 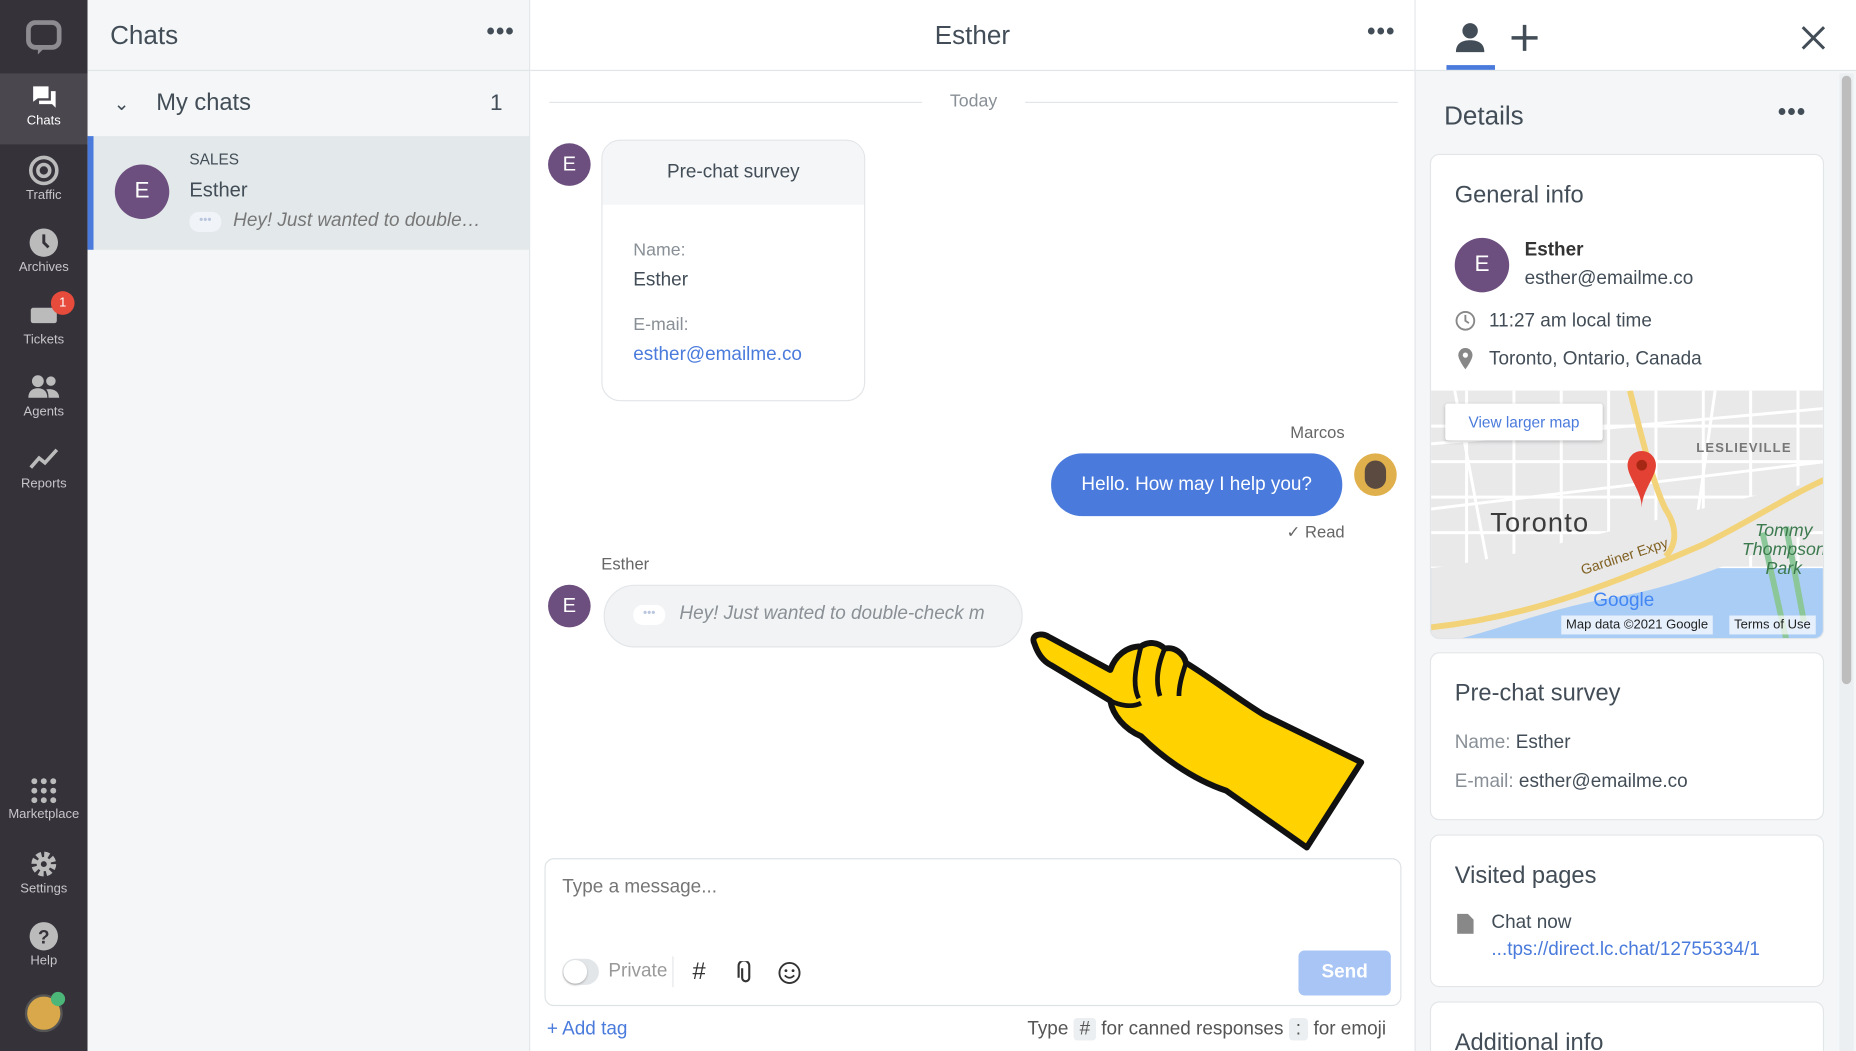 I want to click on details-more-button: •••, so click(x=1792, y=112).